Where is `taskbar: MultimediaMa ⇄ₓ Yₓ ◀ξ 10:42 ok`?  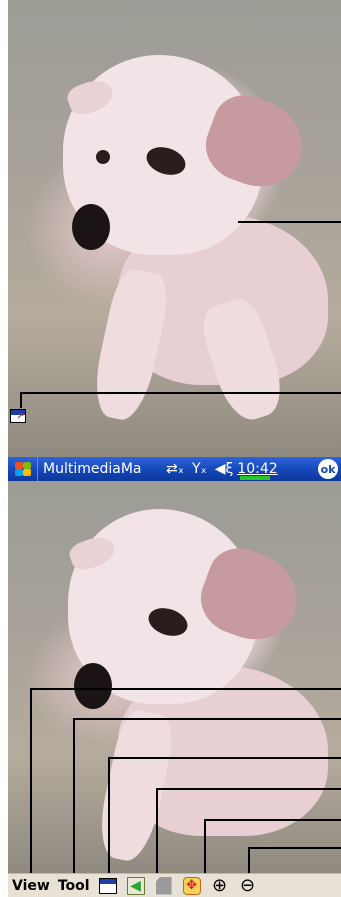 taskbar: MultimediaMa ⇄ₓ Yₓ ◀ξ 10:42 ok is located at coordinates (174, 469).